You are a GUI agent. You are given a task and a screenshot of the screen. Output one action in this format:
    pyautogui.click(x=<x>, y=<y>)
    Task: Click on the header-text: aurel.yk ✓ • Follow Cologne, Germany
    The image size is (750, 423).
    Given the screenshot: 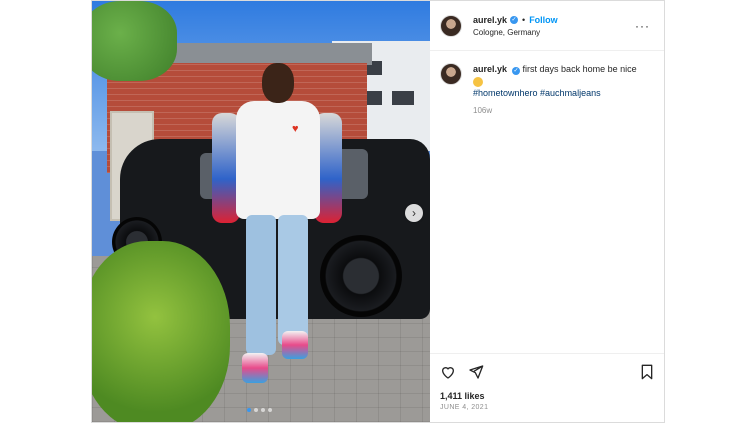 What is the action you would take?
    pyautogui.click(x=515, y=26)
    